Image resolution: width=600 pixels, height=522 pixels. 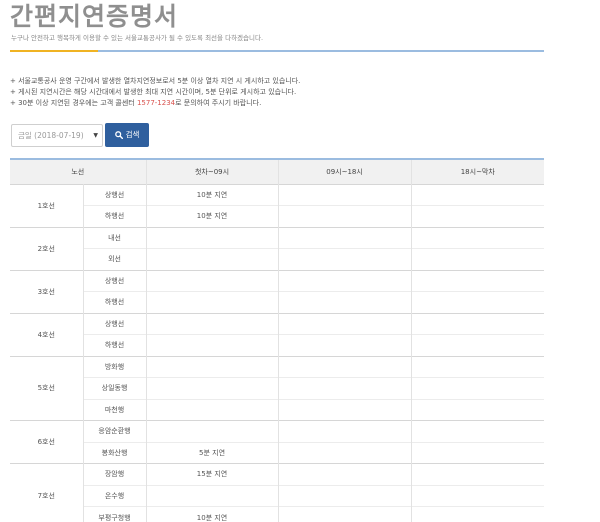 I want to click on title-divider-accent, so click(x=54, y=51).